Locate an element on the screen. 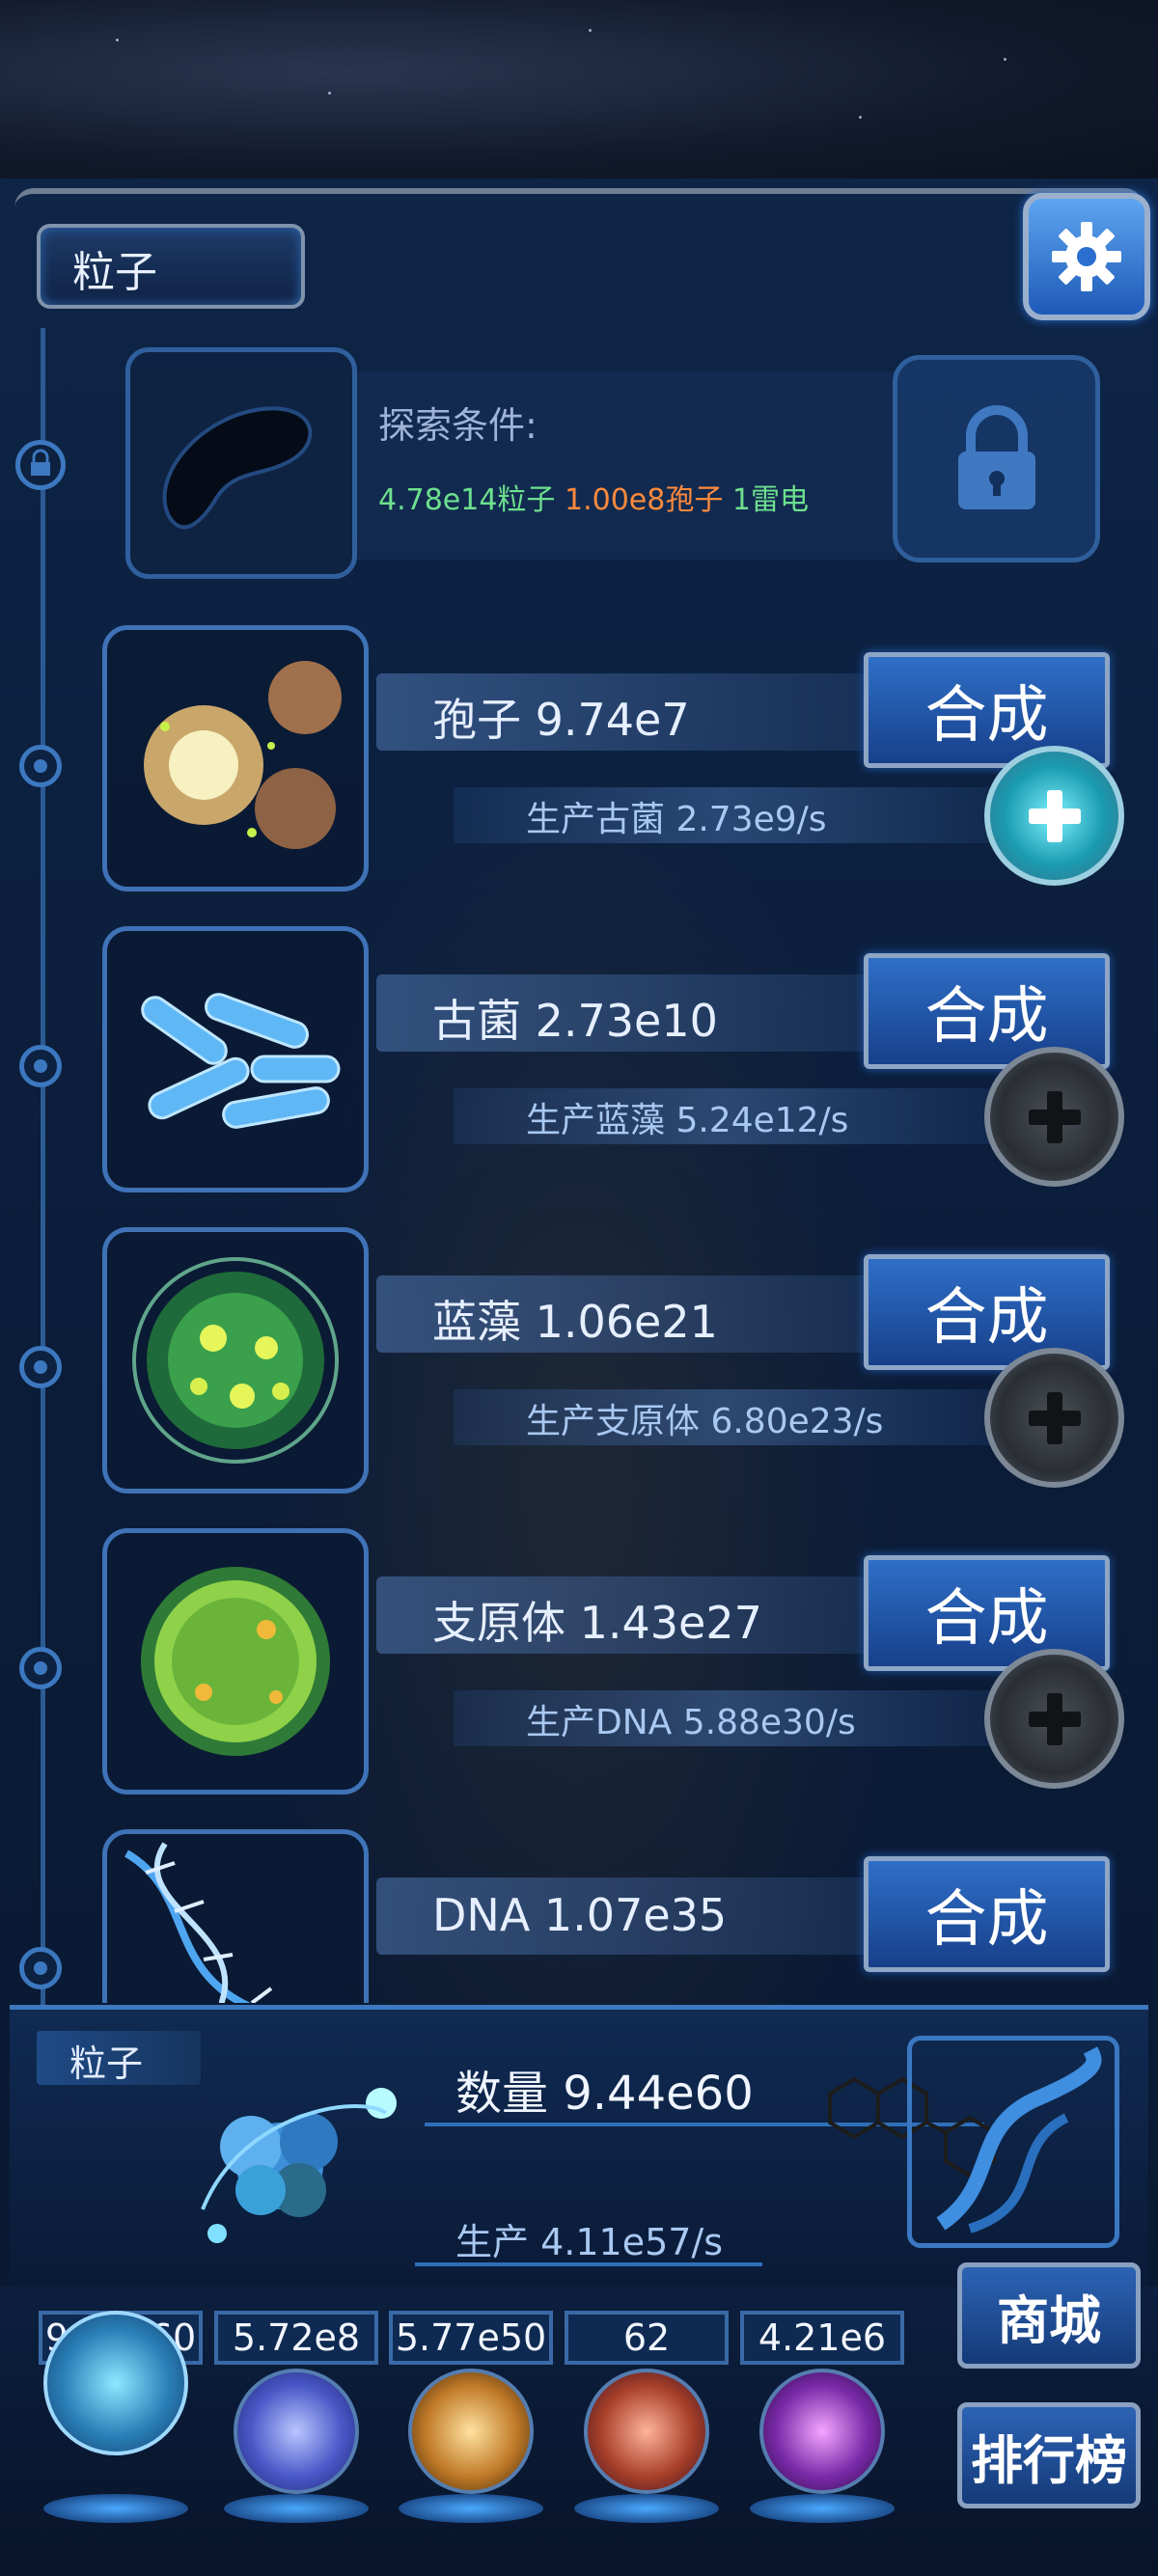 The height and width of the screenshot is (2576, 1158). item-name-count: 蓝藻 1.06e21 is located at coordinates (575, 1322).